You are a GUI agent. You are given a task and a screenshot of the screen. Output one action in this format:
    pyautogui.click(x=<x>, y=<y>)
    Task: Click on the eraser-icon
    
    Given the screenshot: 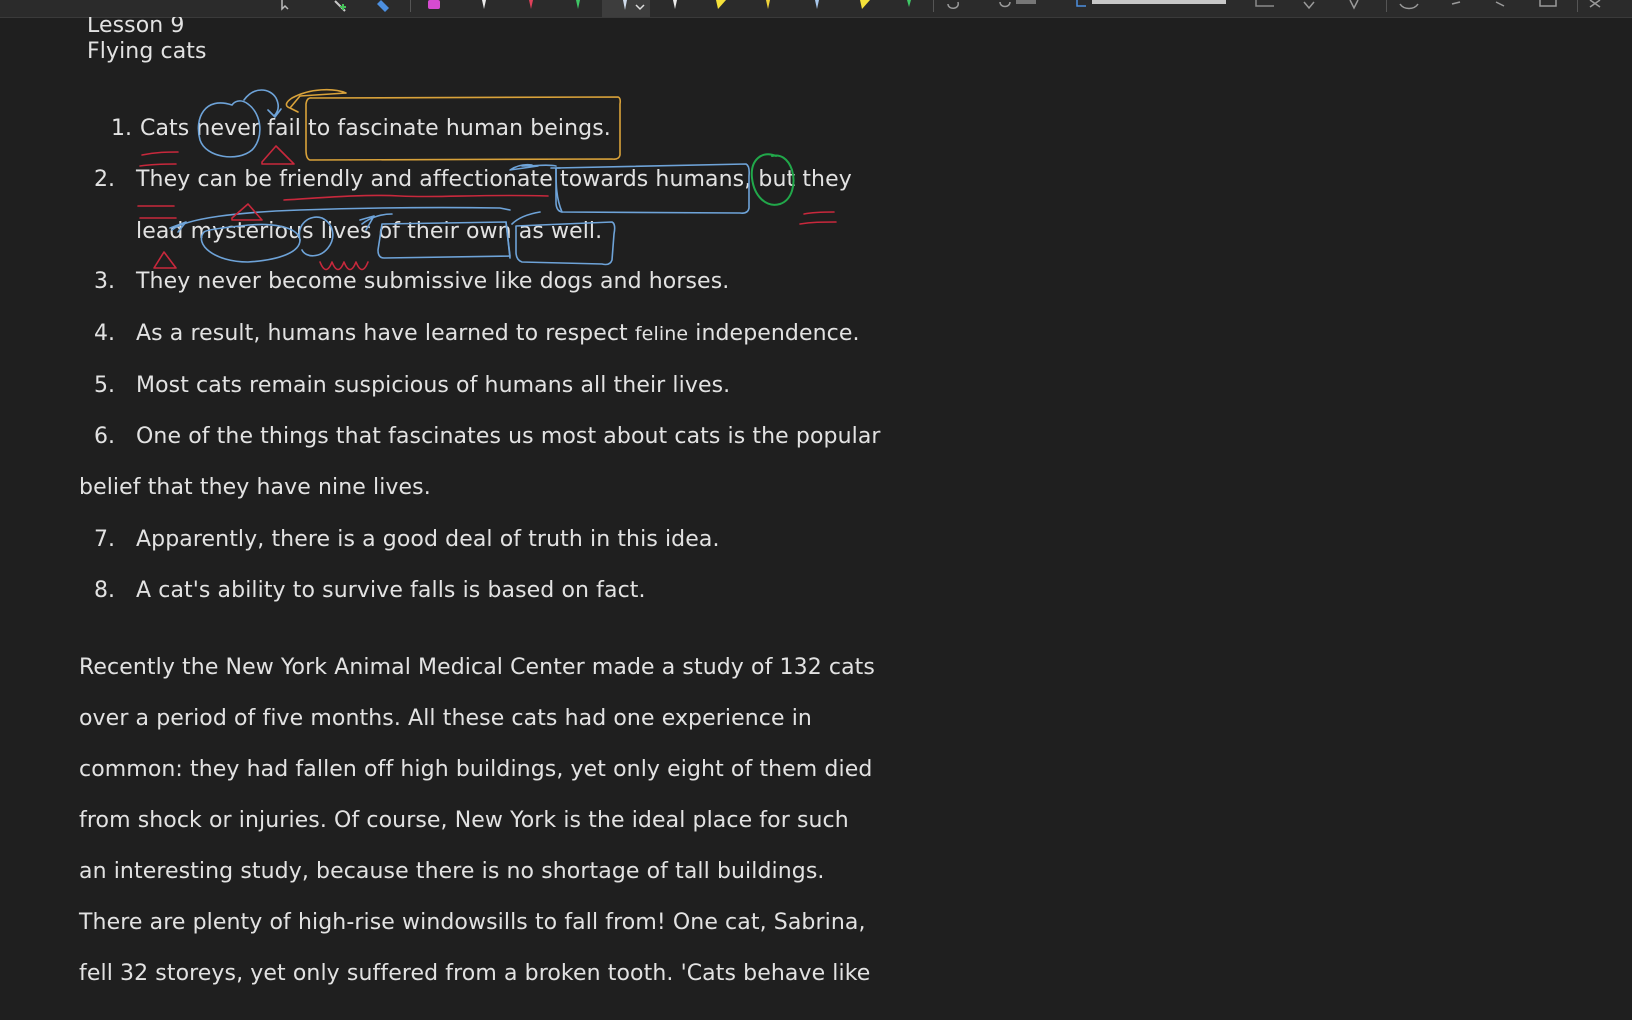 What is the action you would take?
    pyautogui.click(x=383, y=6)
    